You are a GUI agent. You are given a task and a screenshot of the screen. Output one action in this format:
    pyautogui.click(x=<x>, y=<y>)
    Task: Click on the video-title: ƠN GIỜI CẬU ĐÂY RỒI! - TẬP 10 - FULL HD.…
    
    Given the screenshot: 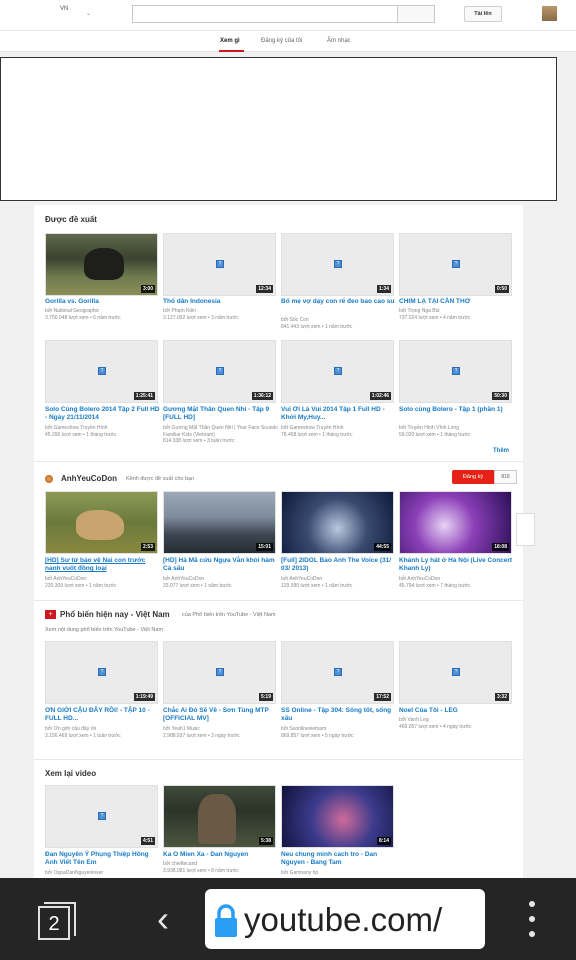 What is the action you would take?
    pyautogui.click(x=102, y=715)
    